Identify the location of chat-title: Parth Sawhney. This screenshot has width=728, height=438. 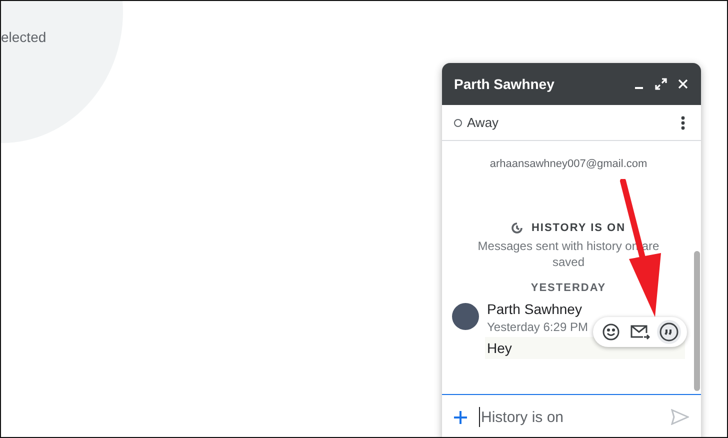
(505, 84).